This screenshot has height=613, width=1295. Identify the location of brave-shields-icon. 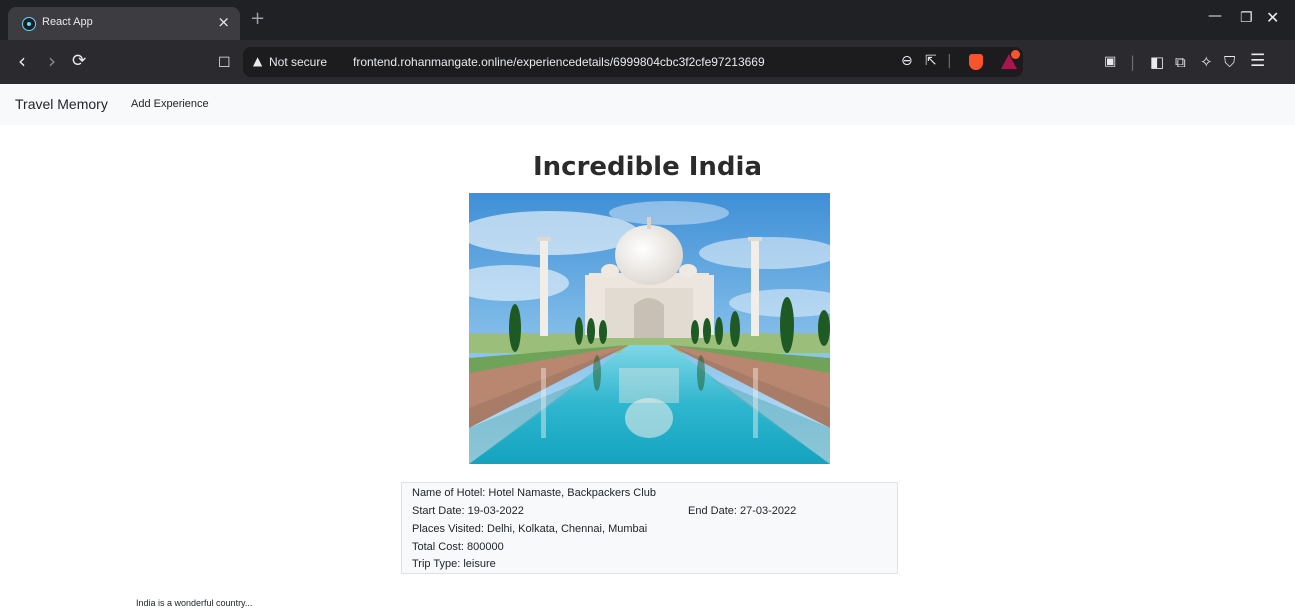
(976, 62).